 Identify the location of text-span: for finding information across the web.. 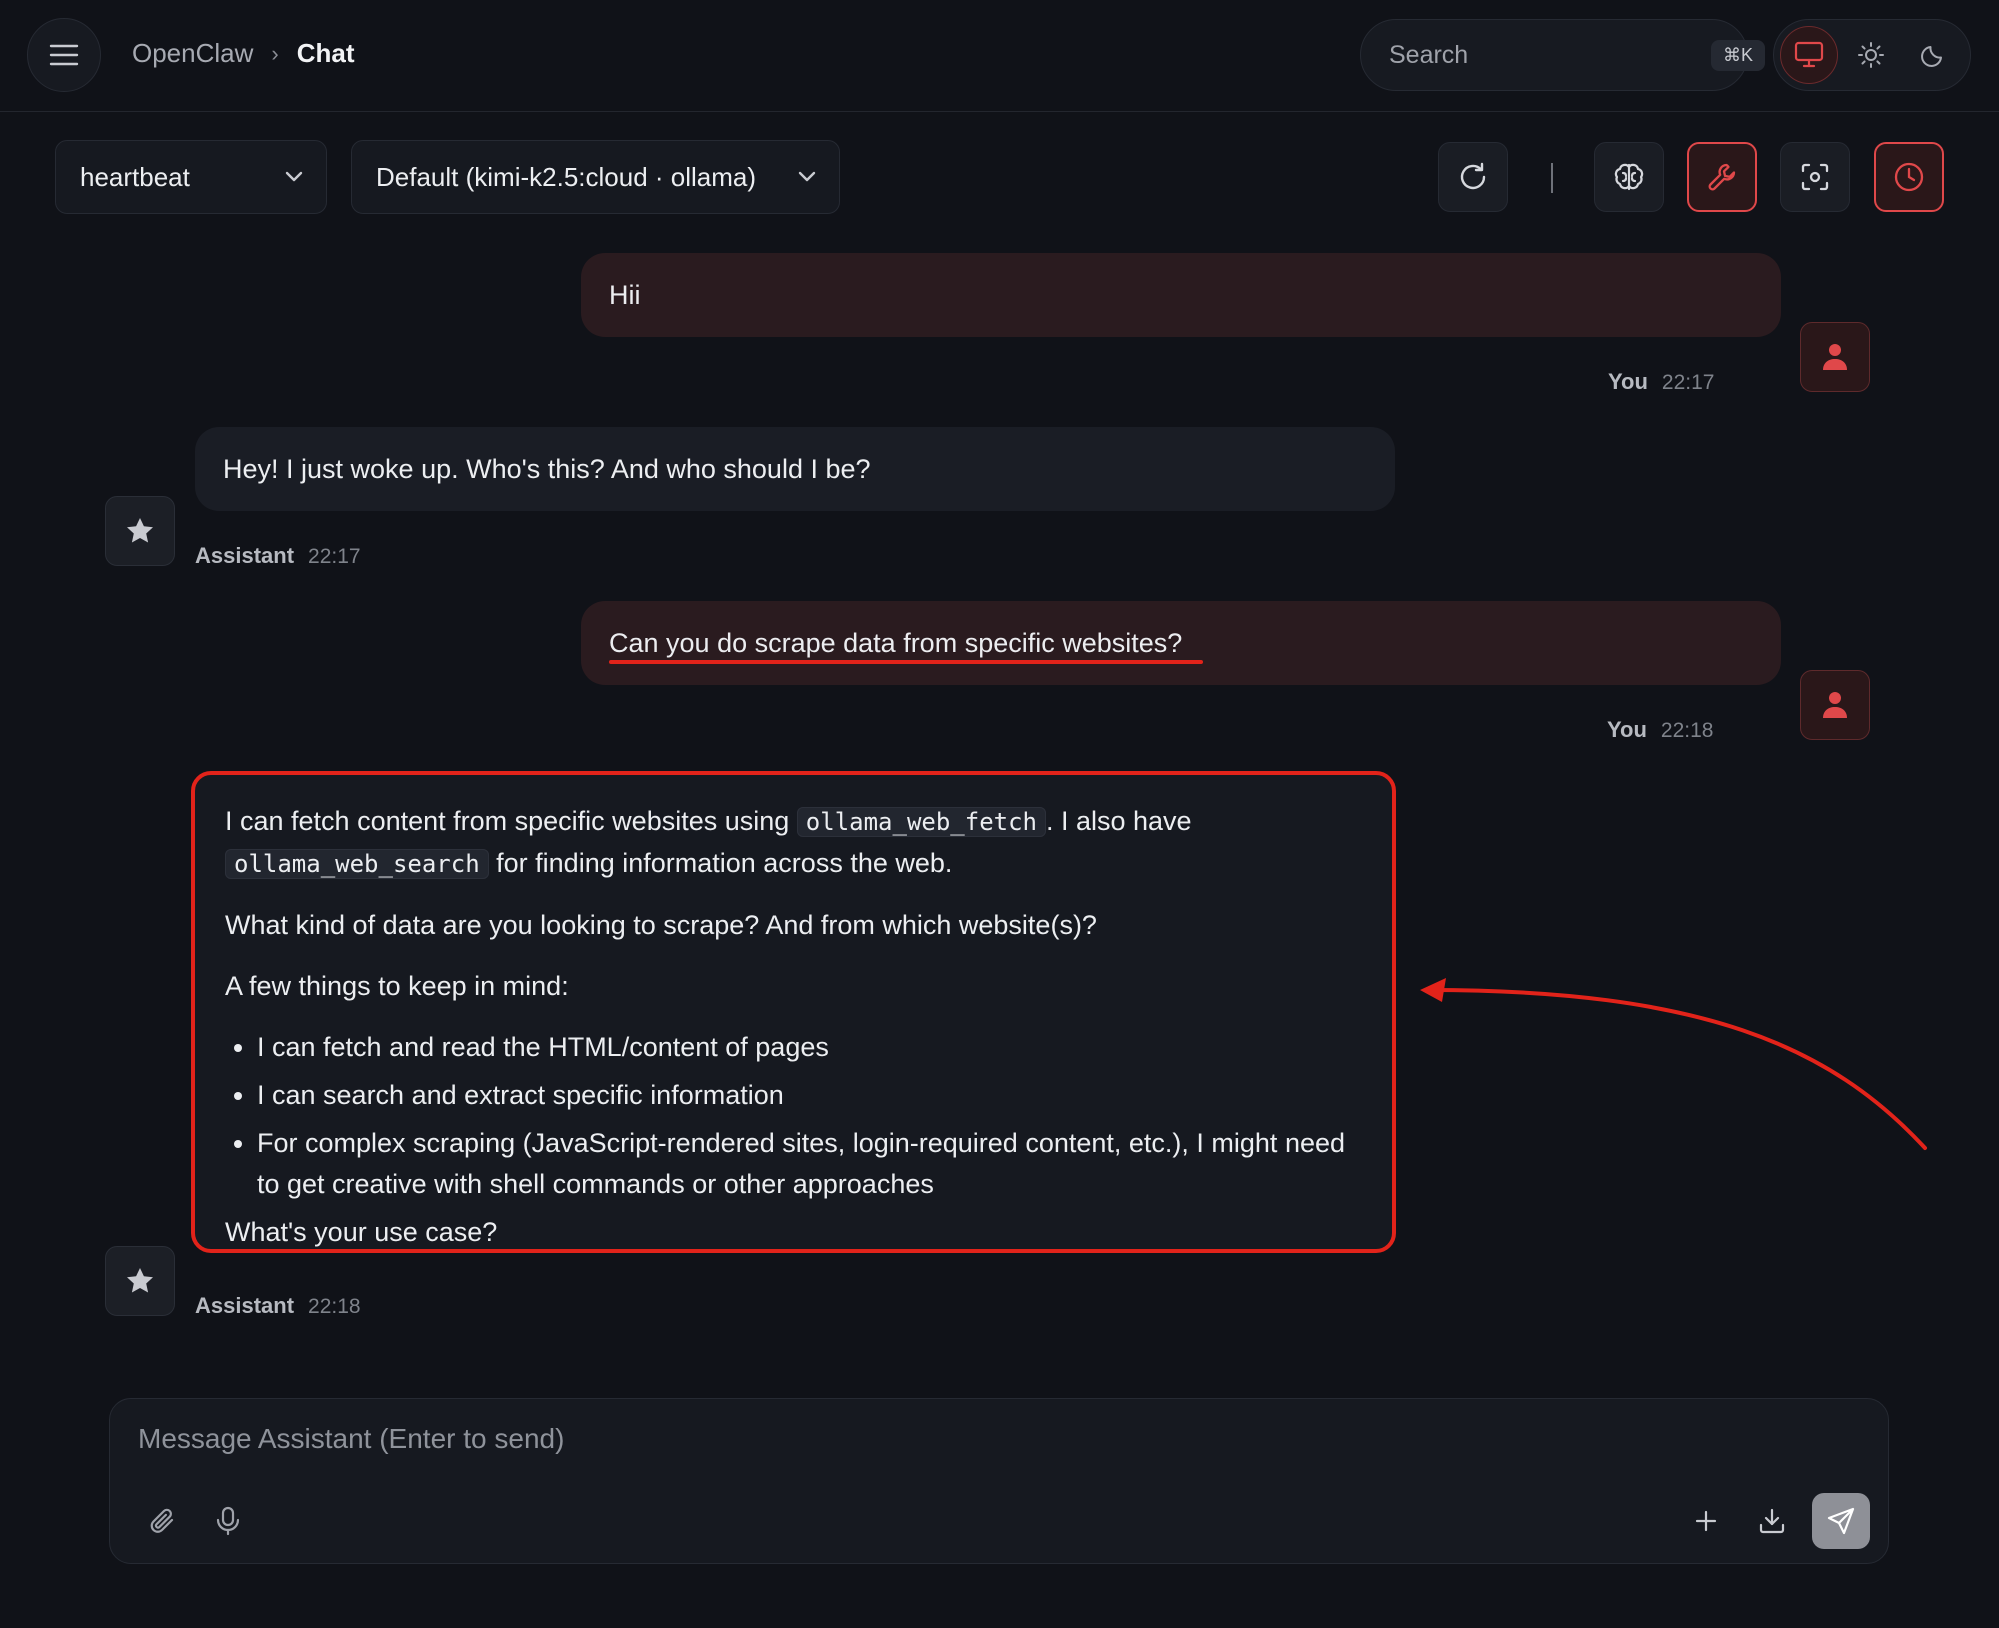
(724, 863).